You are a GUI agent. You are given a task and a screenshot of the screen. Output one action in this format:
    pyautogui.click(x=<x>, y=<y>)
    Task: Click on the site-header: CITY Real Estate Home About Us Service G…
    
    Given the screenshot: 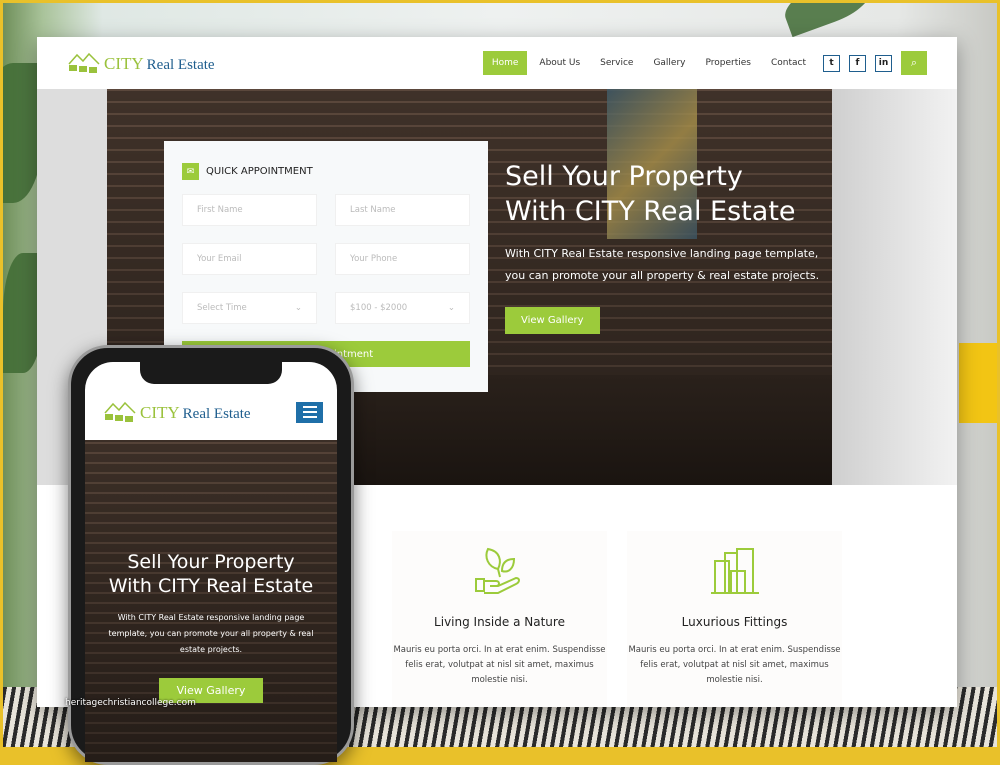 What is the action you would take?
    pyautogui.click(x=497, y=63)
    